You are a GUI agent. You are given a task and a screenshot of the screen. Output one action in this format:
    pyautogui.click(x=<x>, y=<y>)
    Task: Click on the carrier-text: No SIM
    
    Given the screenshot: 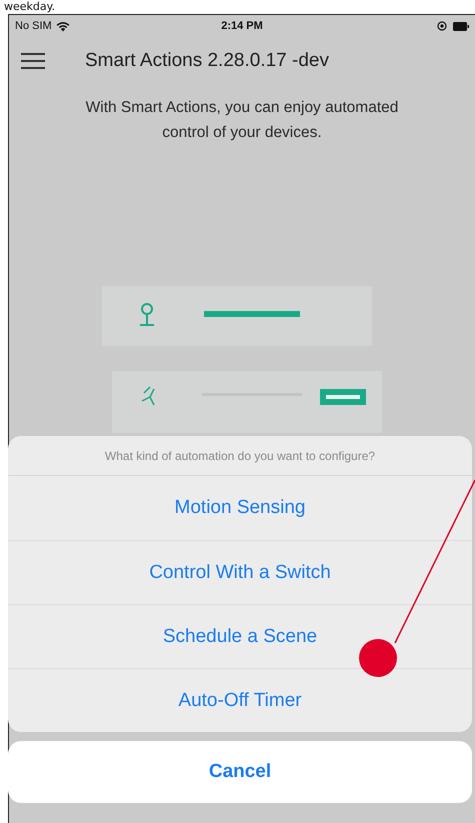 What is the action you would take?
    pyautogui.click(x=33, y=26)
    